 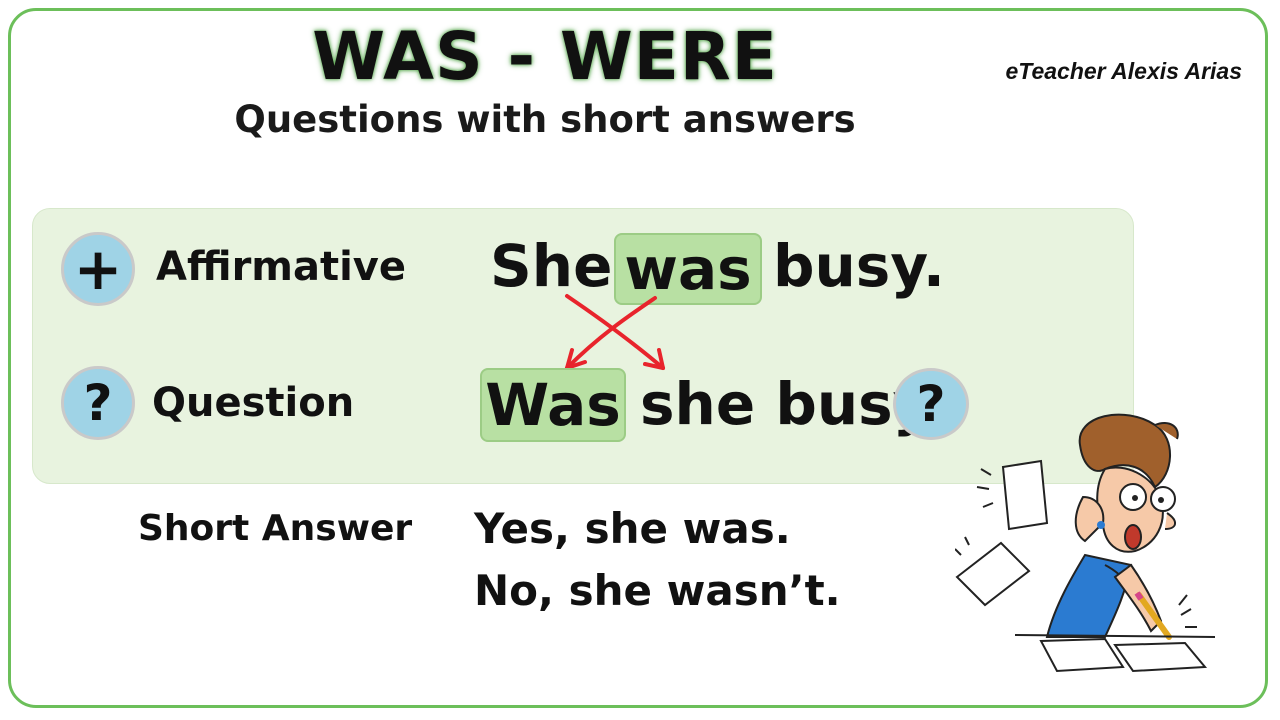 I want to click on affirmative-label: Affirmative, so click(x=281, y=267).